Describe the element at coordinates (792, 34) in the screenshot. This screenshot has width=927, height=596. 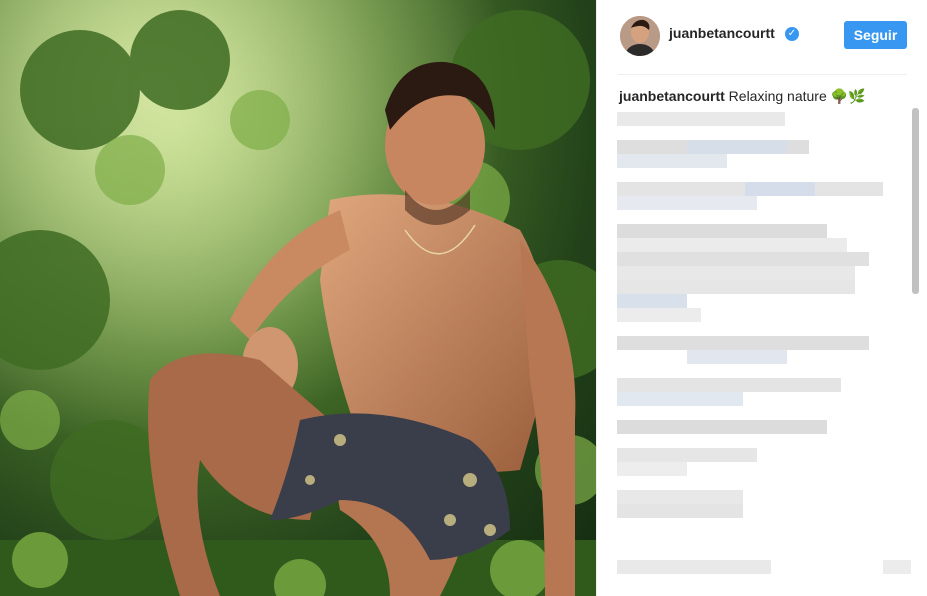
I see `verified-badge-icon: ✓` at that location.